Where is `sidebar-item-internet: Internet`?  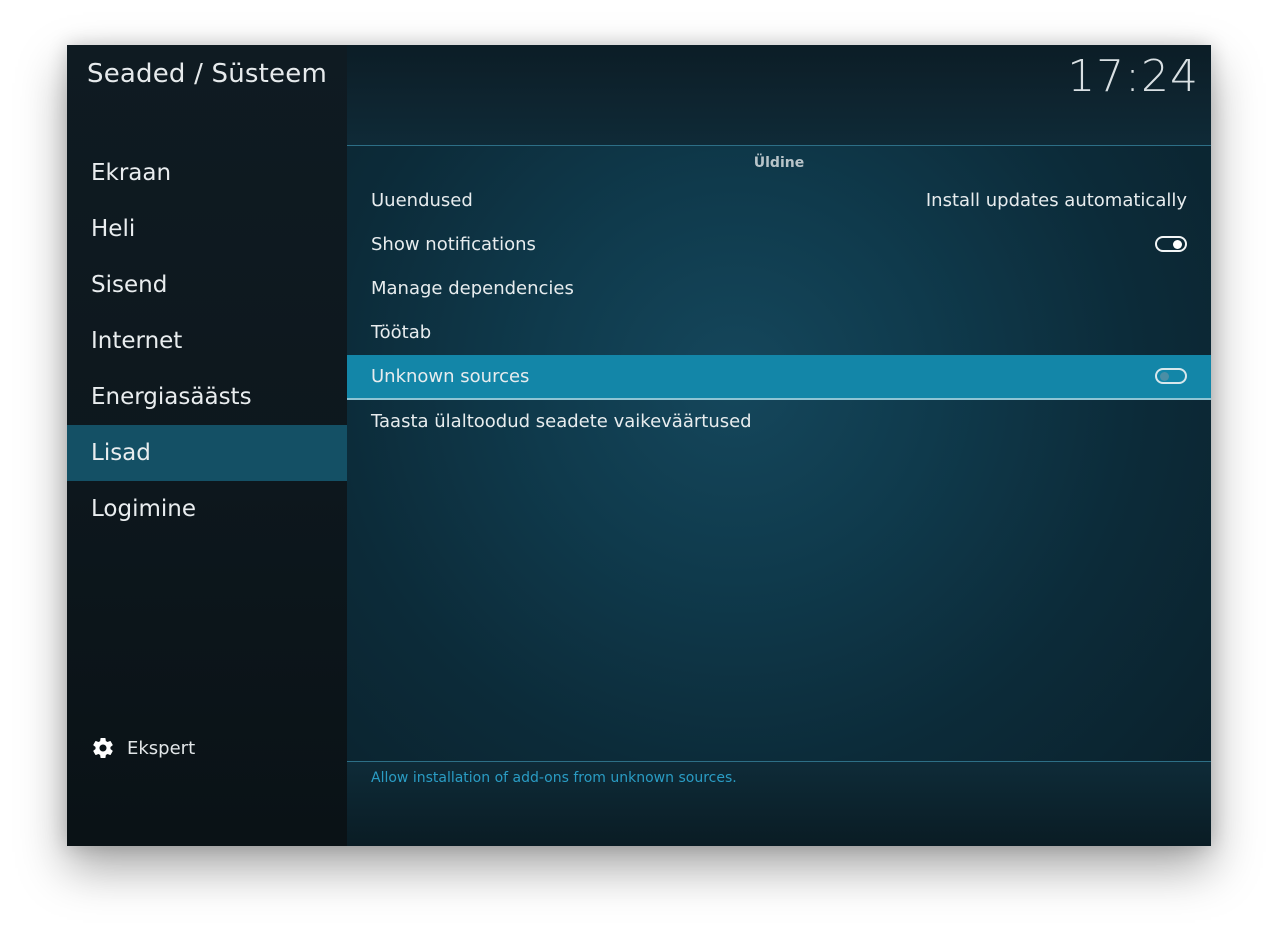
sidebar-item-internet: Internet is located at coordinates (207, 341).